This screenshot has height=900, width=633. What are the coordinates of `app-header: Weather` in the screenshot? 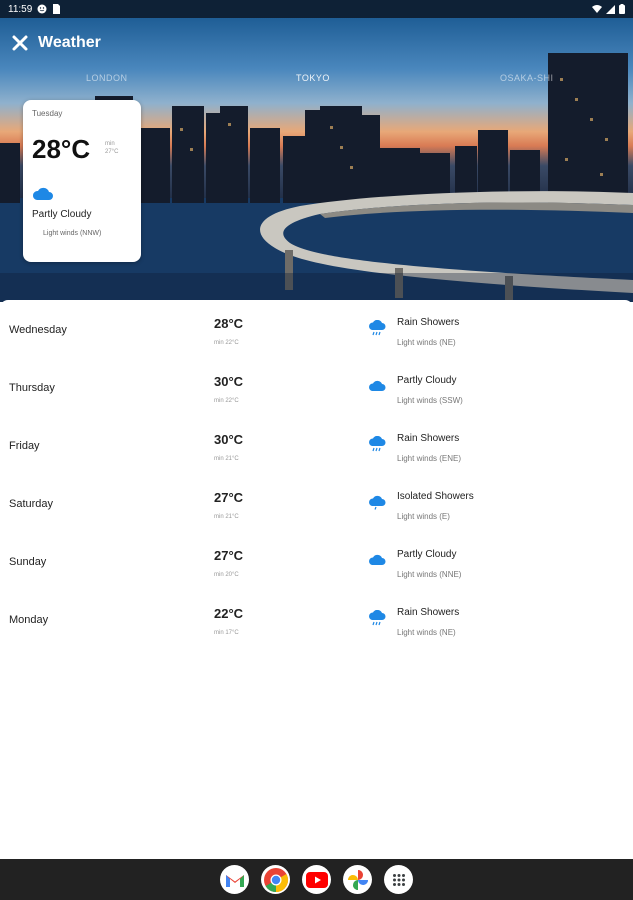 It's located at (55, 43).